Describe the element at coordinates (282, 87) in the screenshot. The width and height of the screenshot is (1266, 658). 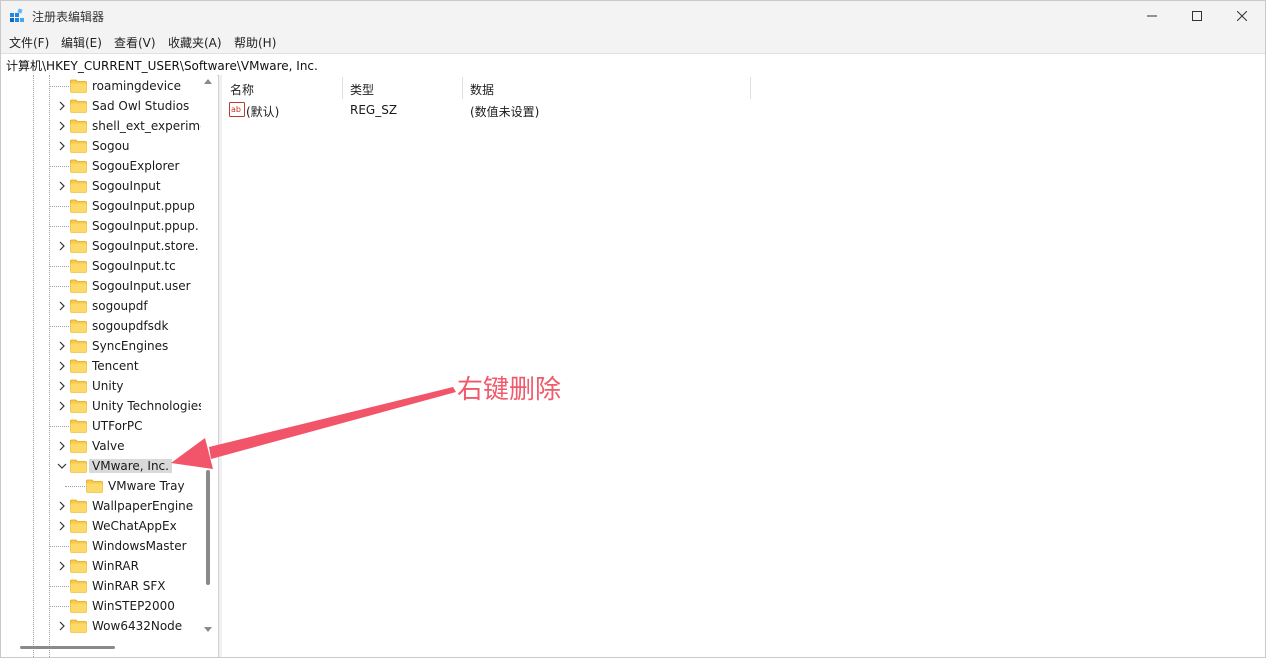
I see `column-header-name: 名称` at that location.